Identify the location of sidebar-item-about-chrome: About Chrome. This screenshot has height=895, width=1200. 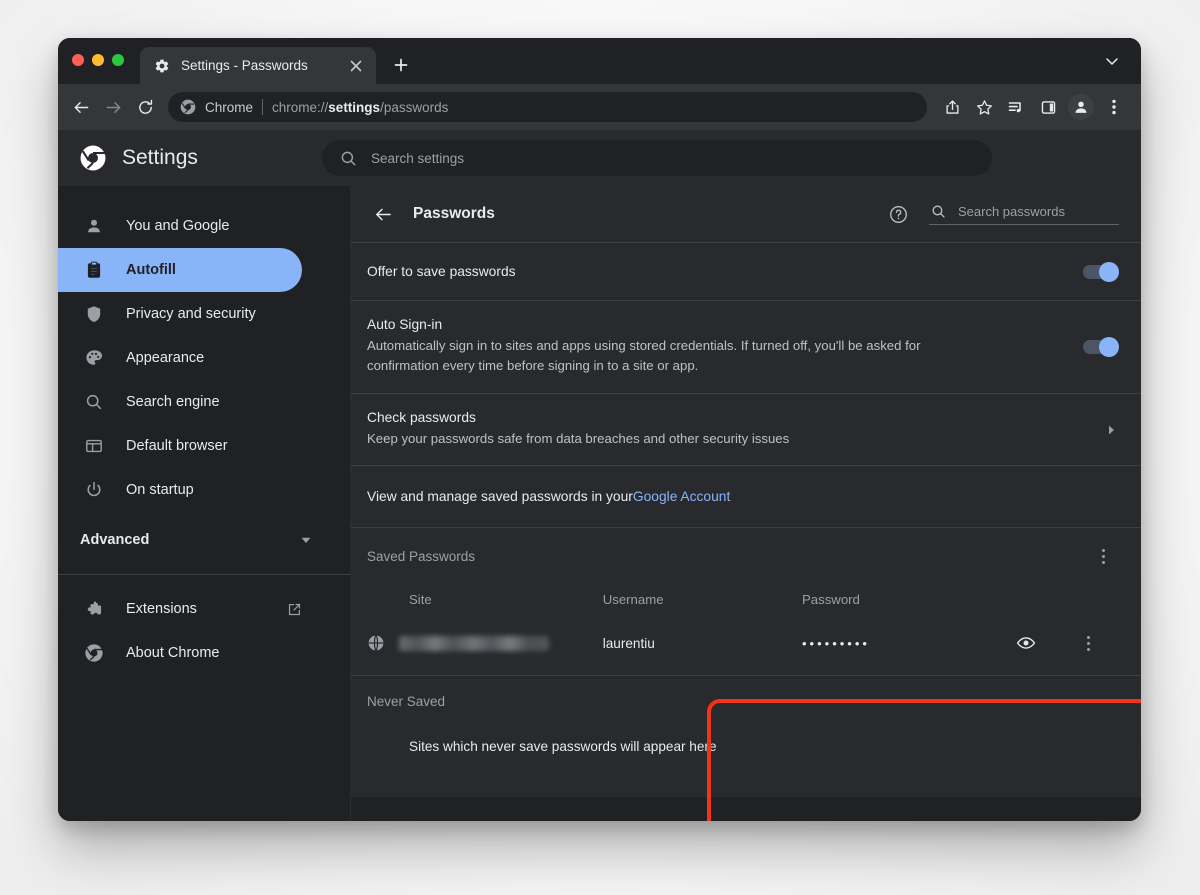
(180, 653).